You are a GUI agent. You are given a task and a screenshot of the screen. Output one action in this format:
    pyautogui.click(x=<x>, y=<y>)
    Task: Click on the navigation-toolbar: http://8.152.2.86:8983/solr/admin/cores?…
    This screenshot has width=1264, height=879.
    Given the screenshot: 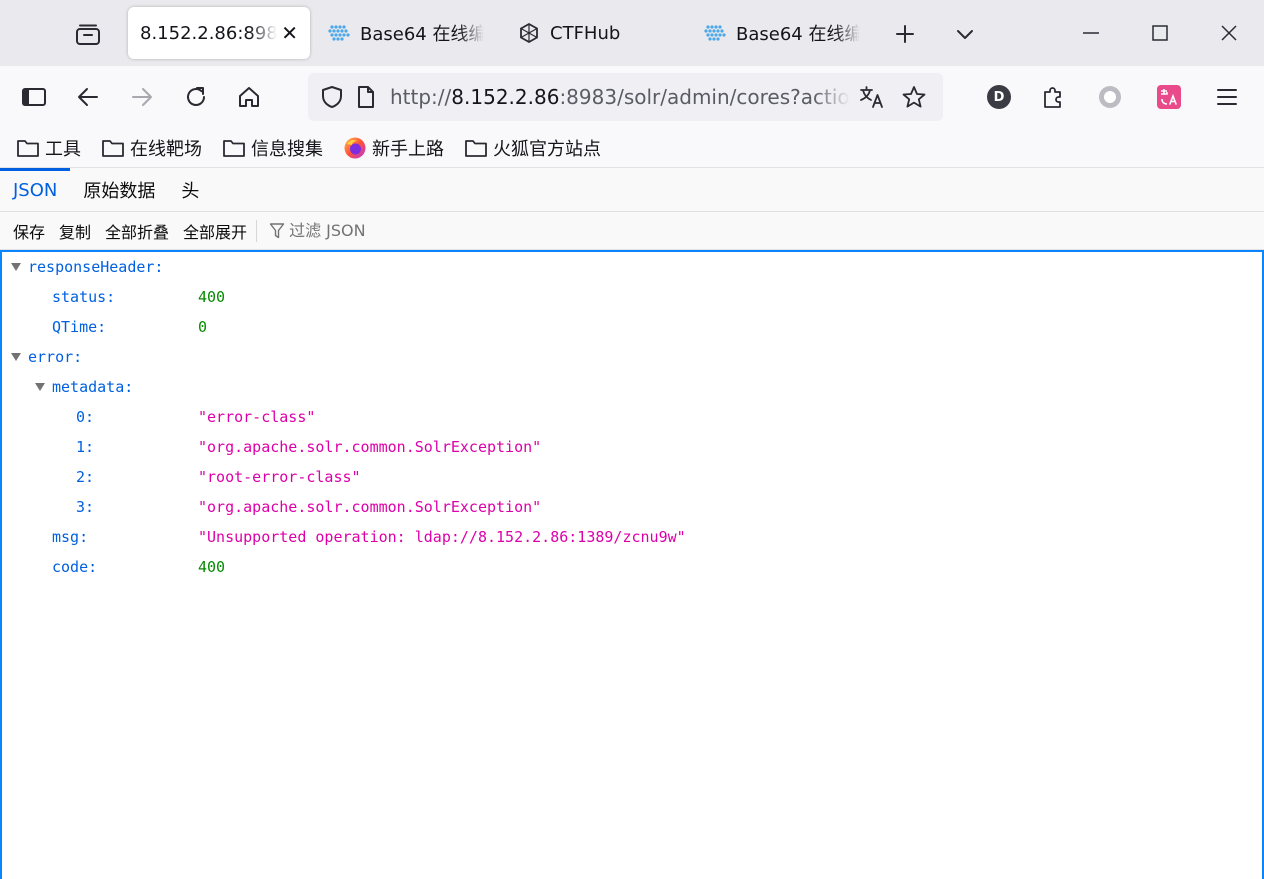 What is the action you would take?
    pyautogui.click(x=632, y=97)
    